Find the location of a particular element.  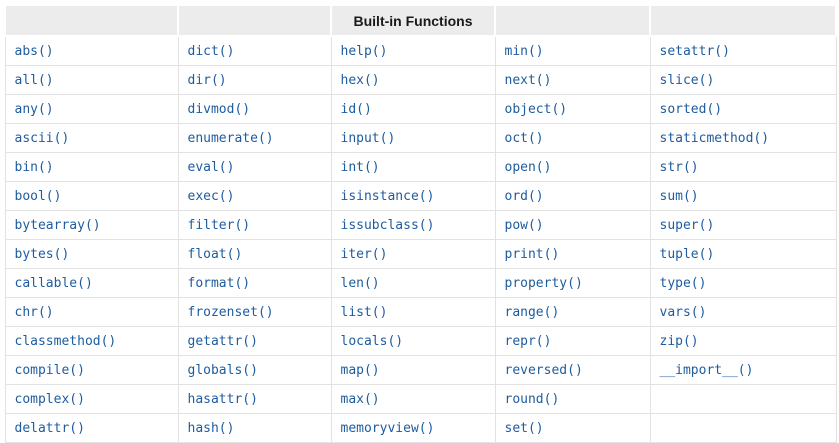

function-cell: all() is located at coordinates (91, 80).